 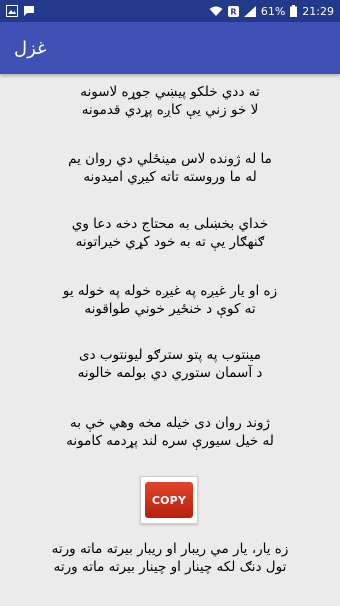 What do you see at coordinates (12, 11) in the screenshot?
I see `image-icon` at bounding box center [12, 11].